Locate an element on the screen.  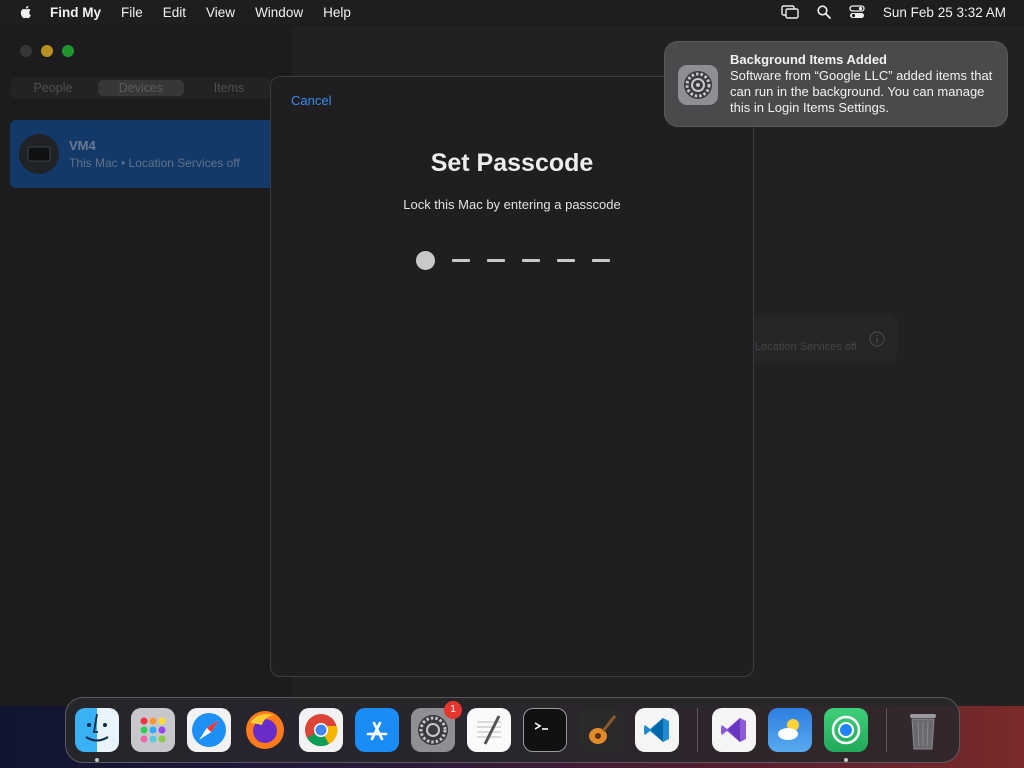
weather-icon is located at coordinates (790, 730).